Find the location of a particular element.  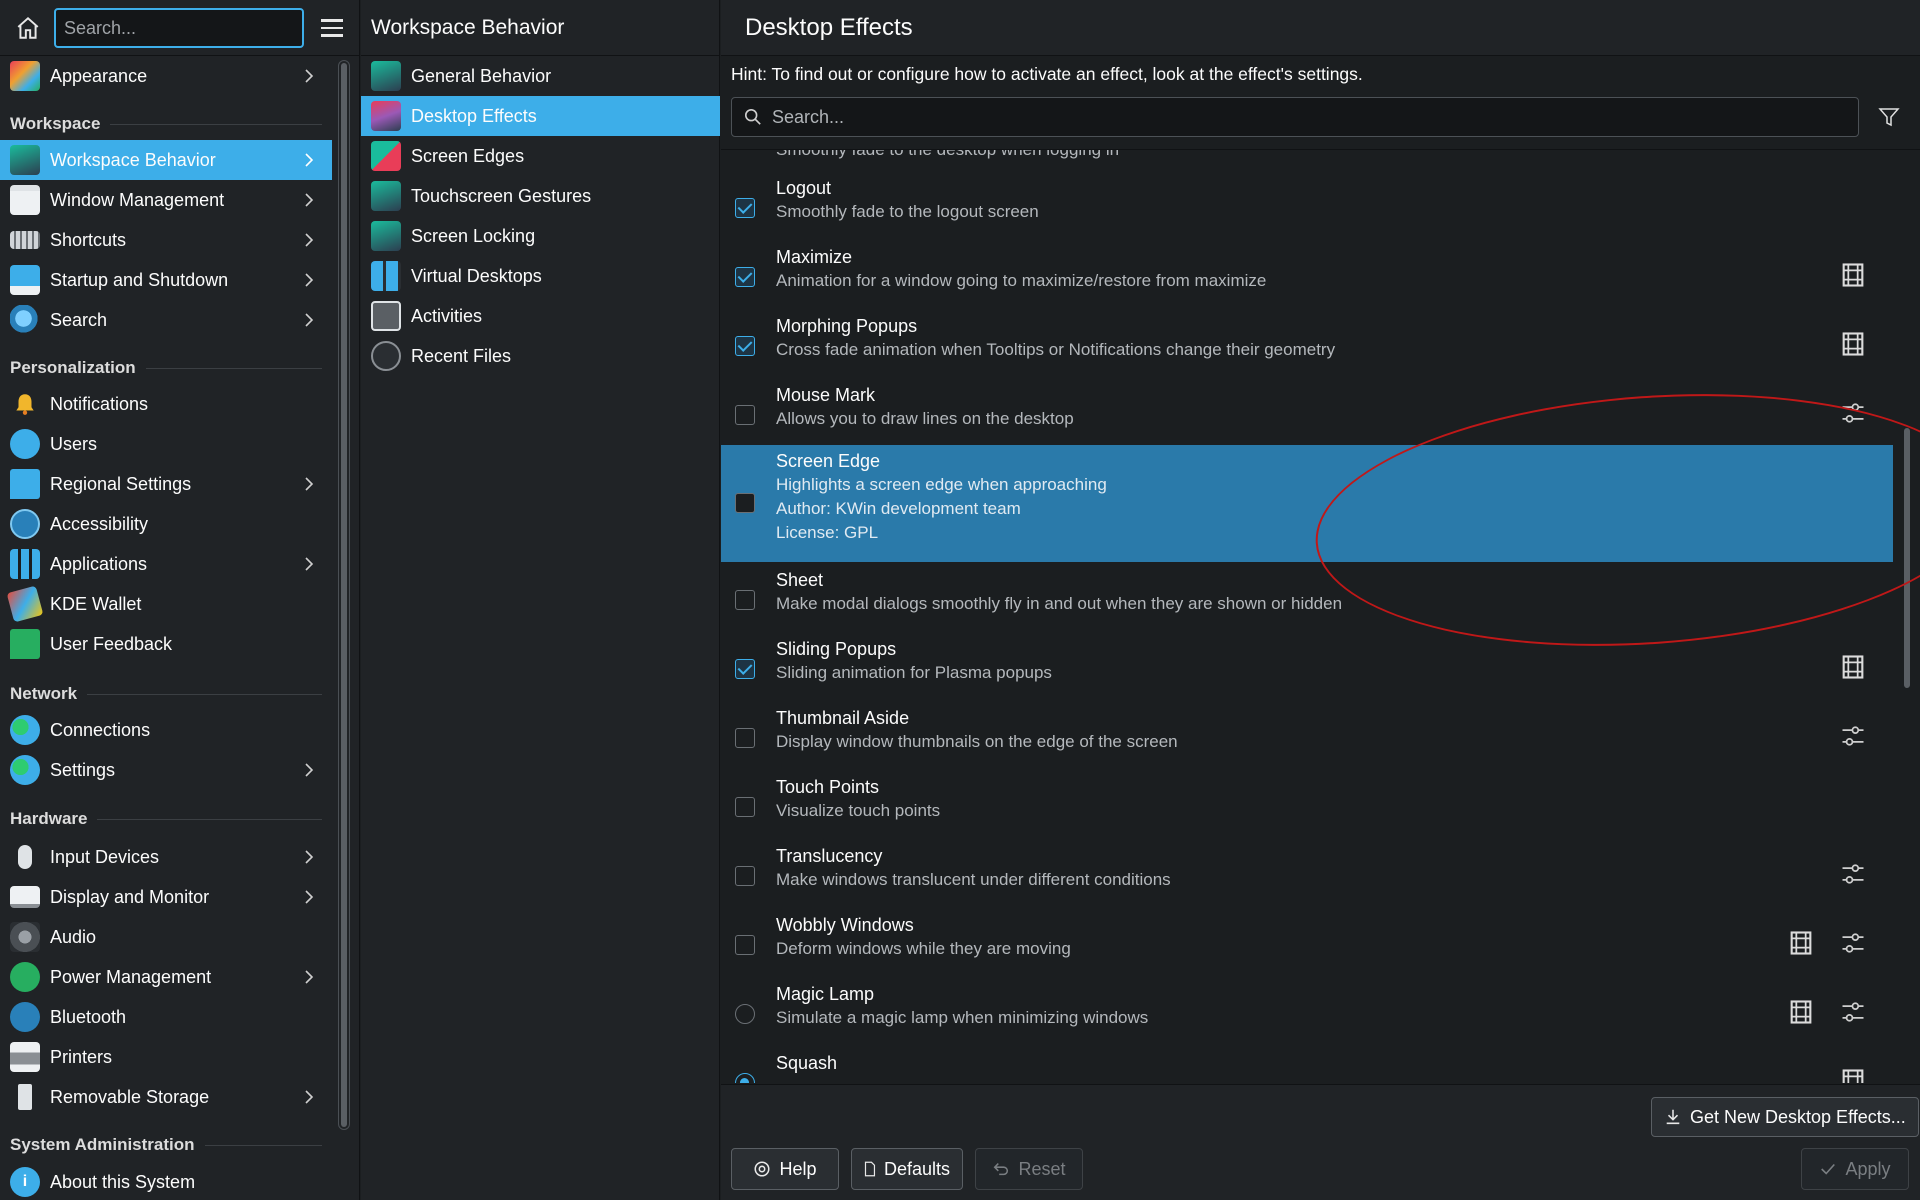

filter-button is located at coordinates (1889, 117).